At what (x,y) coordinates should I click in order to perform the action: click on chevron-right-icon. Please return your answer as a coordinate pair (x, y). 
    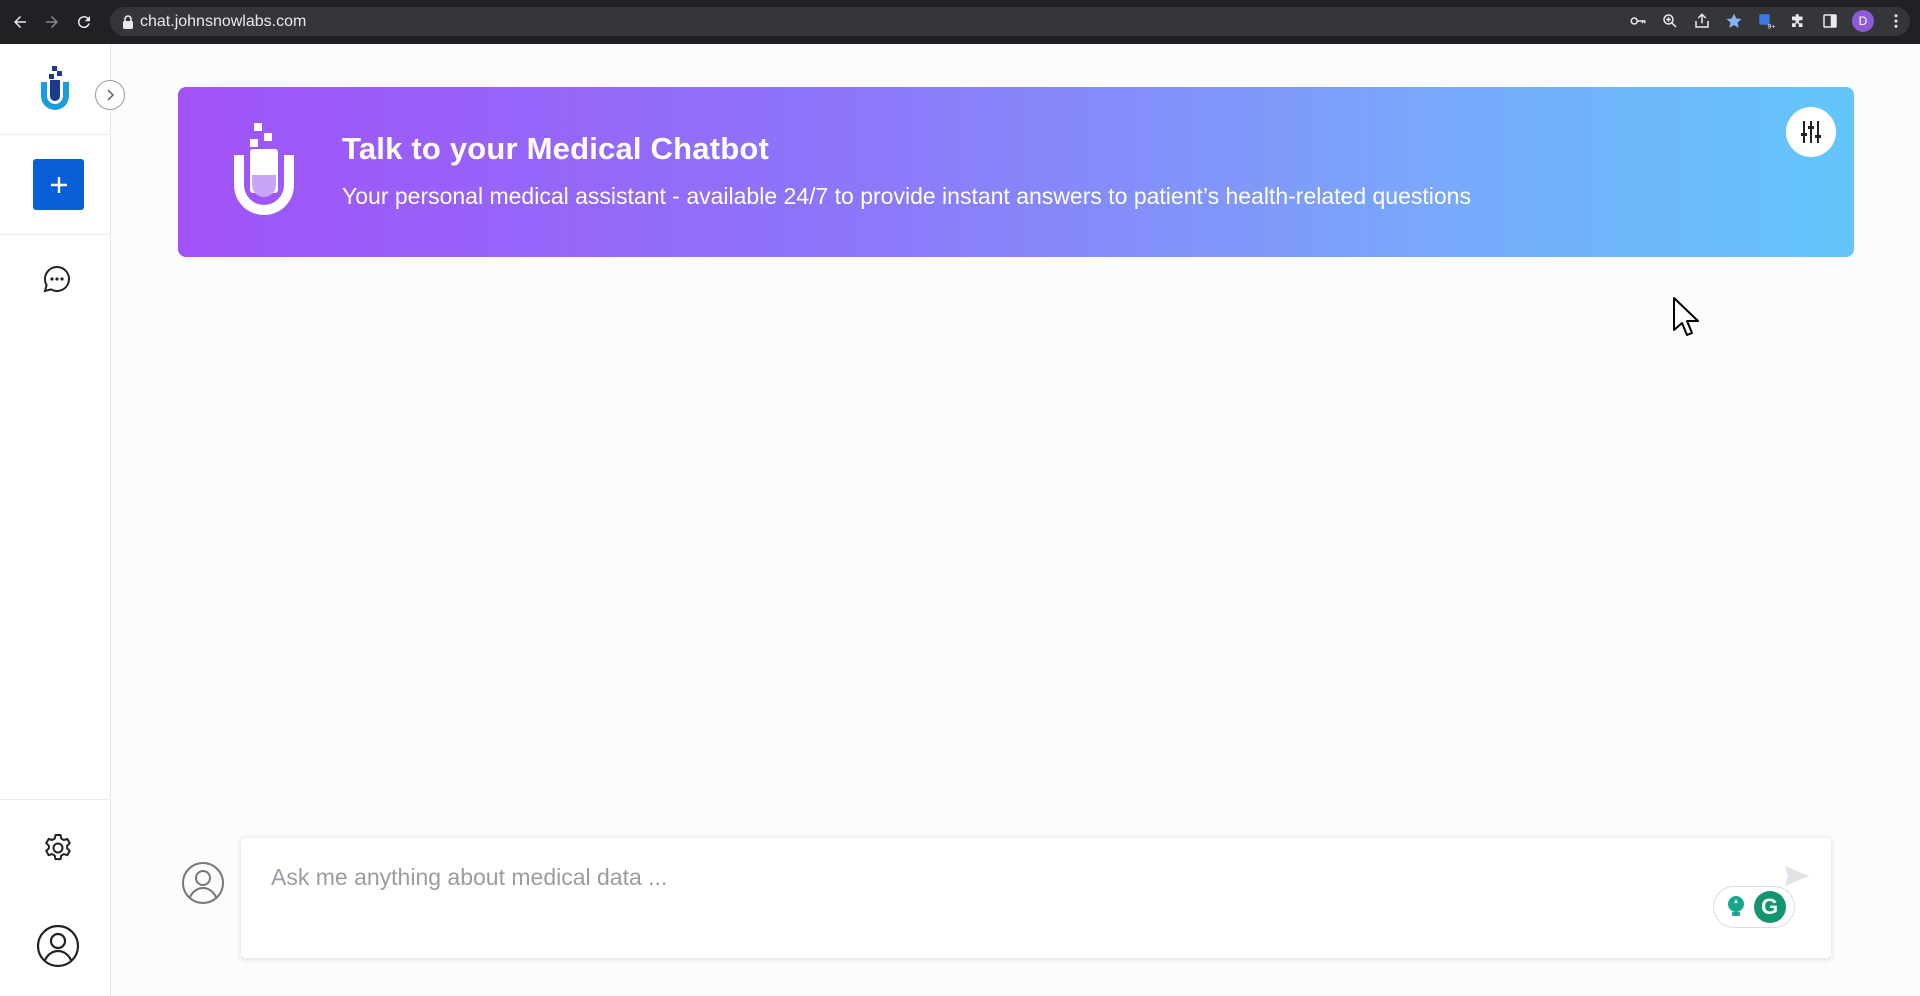
    Looking at the image, I should click on (111, 95).